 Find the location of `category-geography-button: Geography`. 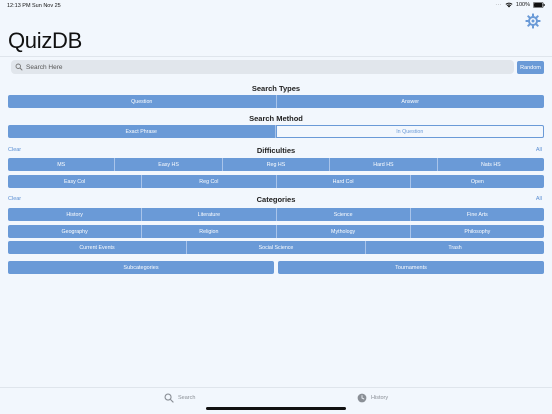

category-geography-button: Geography is located at coordinates (75, 231).